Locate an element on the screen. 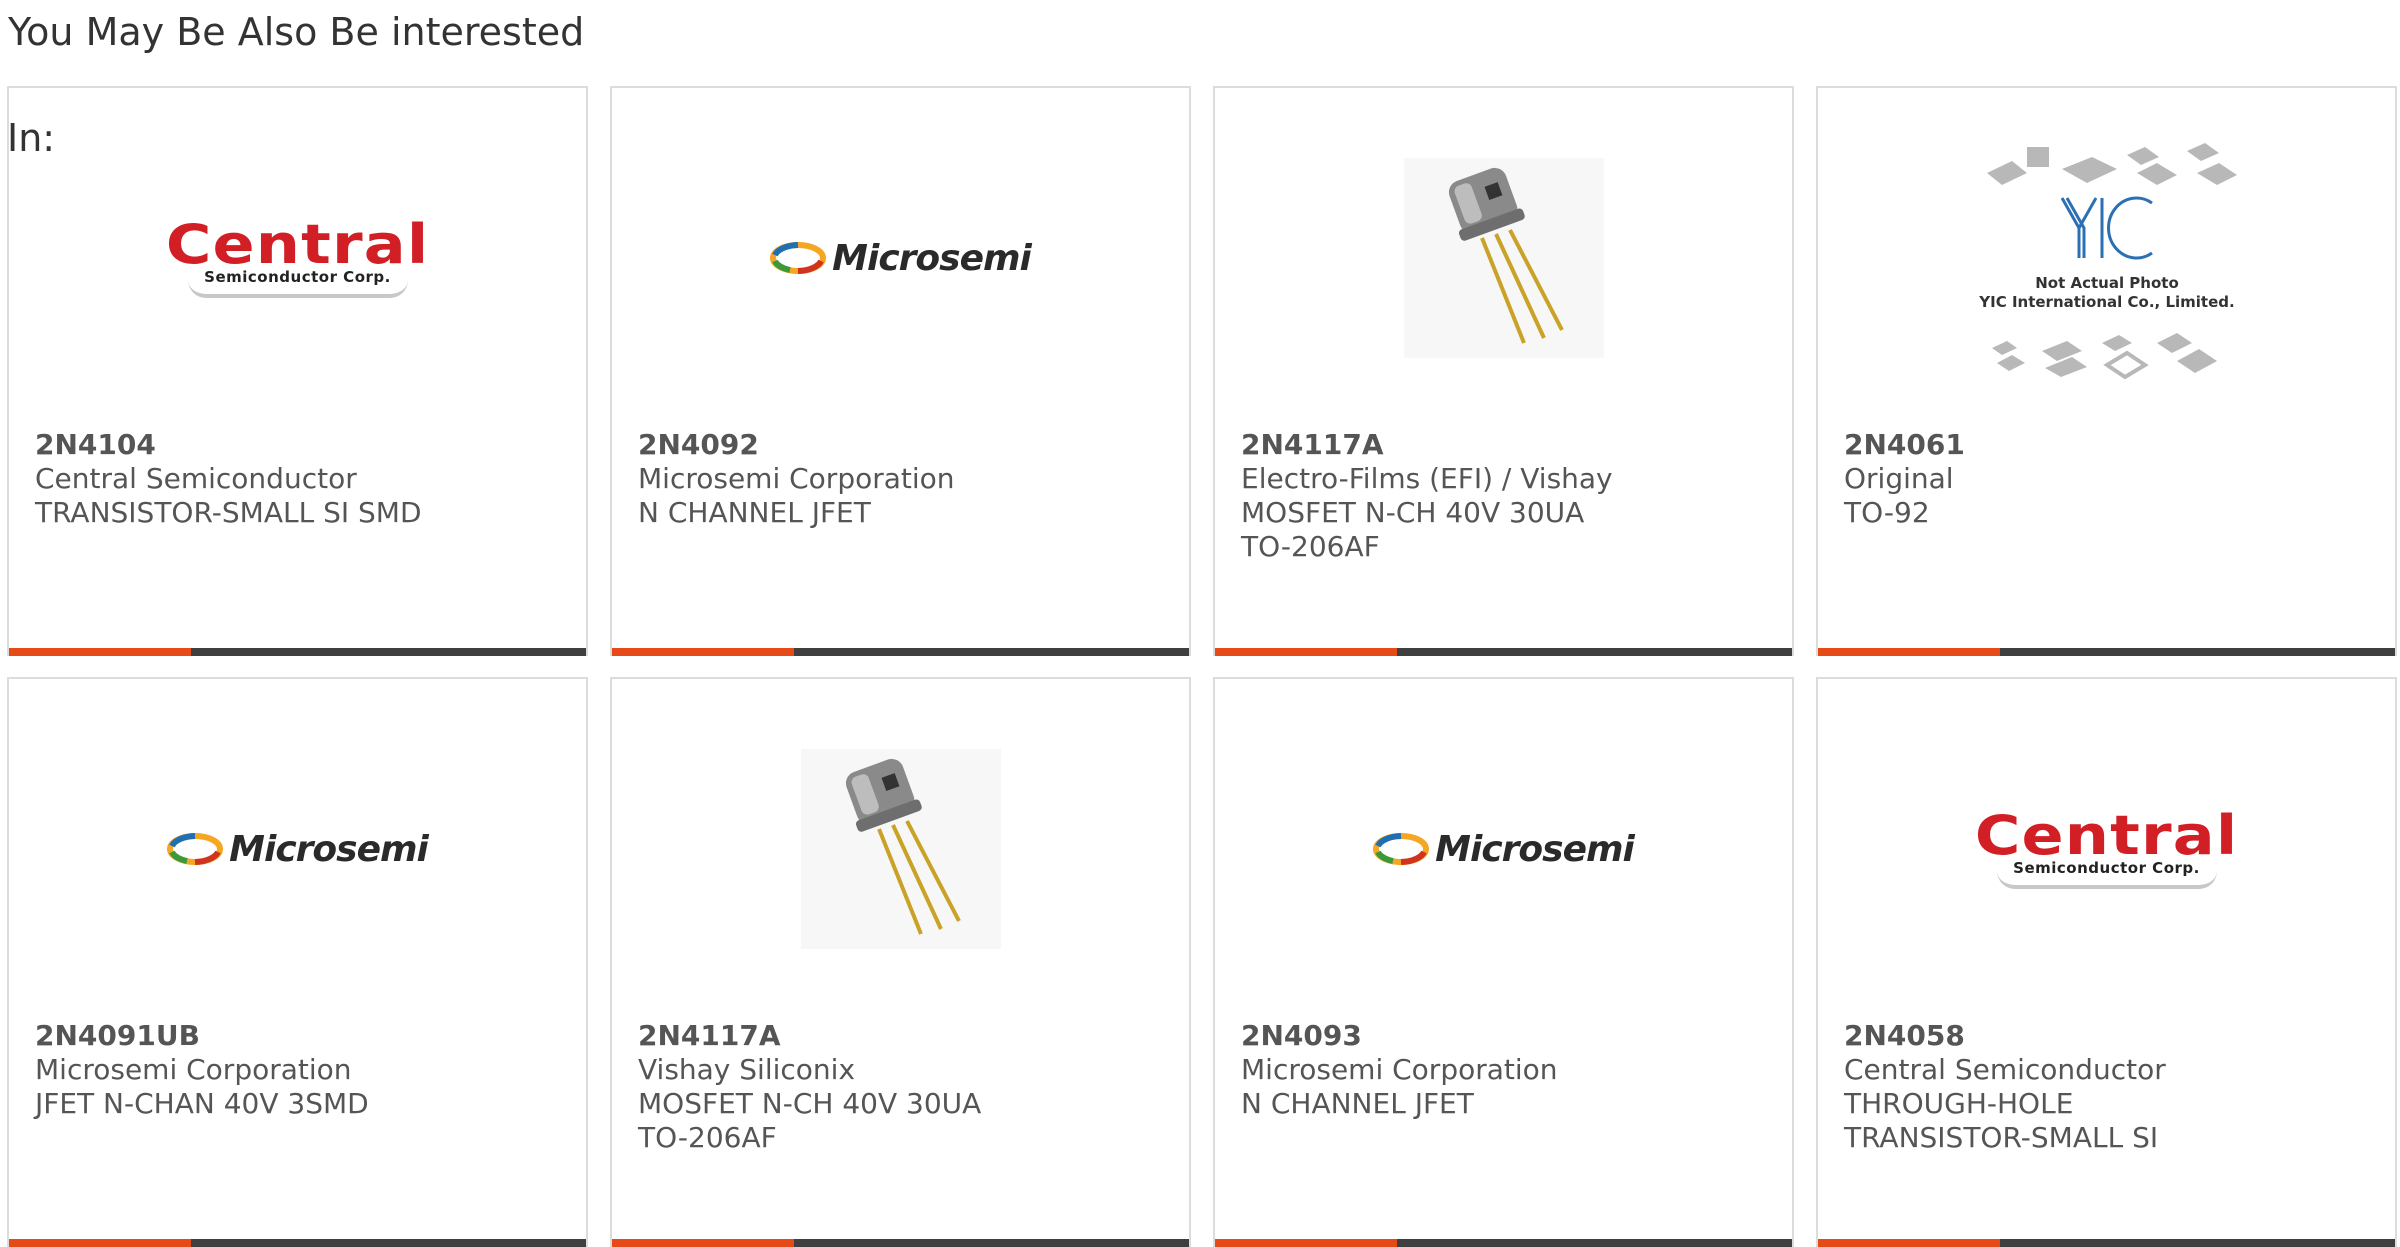  part-number: 2N4093 is located at coordinates (1436, 1036).